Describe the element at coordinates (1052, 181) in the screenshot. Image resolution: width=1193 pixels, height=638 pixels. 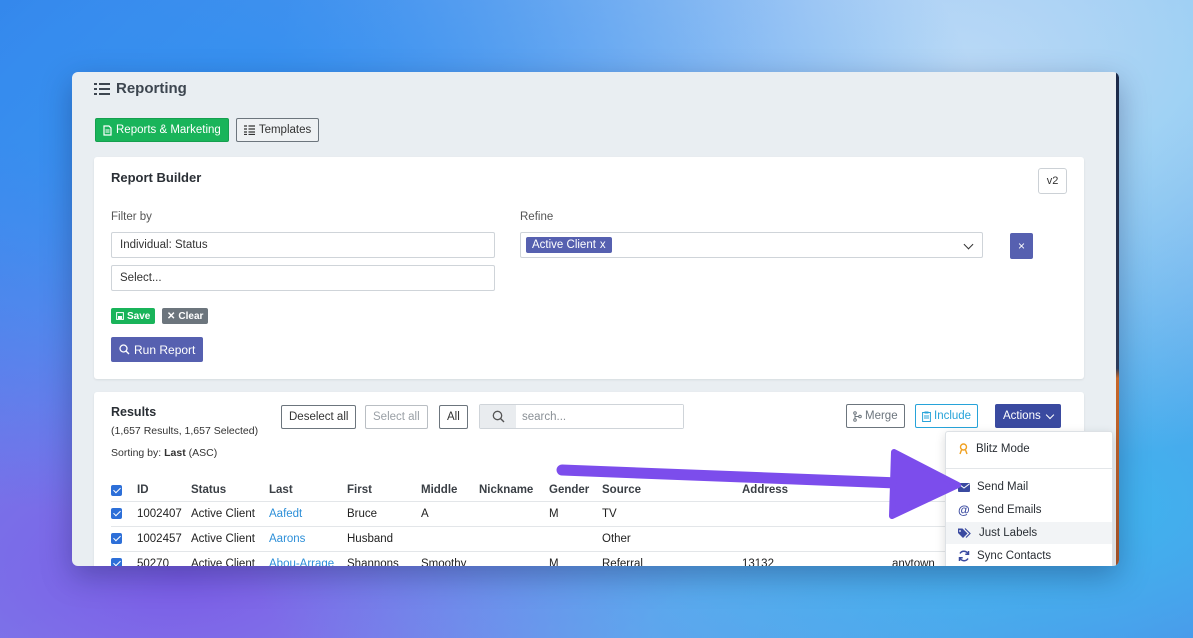
I see `version-button: v2` at that location.